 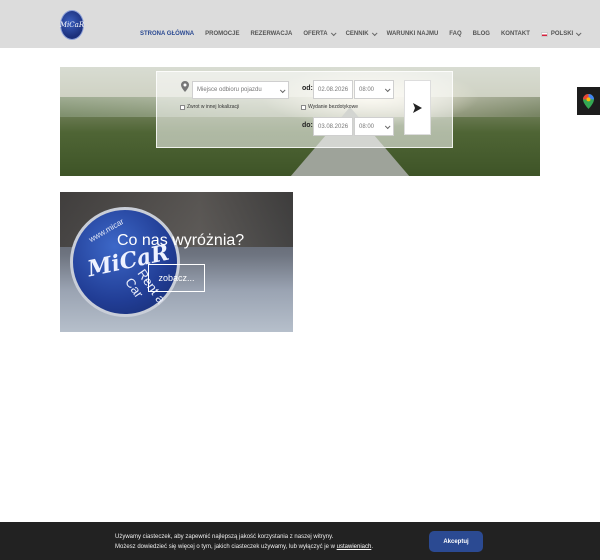 What do you see at coordinates (374, 89) in the screenshot?
I see `from-time-select: 08:00` at bounding box center [374, 89].